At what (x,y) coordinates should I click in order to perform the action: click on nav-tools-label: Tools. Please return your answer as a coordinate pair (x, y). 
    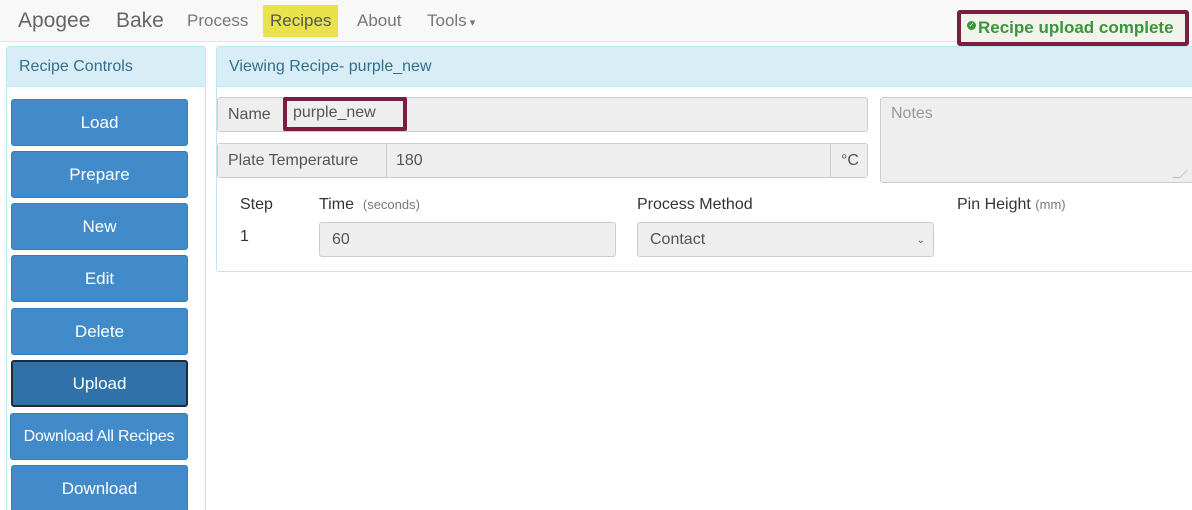
    Looking at the image, I should click on (447, 20).